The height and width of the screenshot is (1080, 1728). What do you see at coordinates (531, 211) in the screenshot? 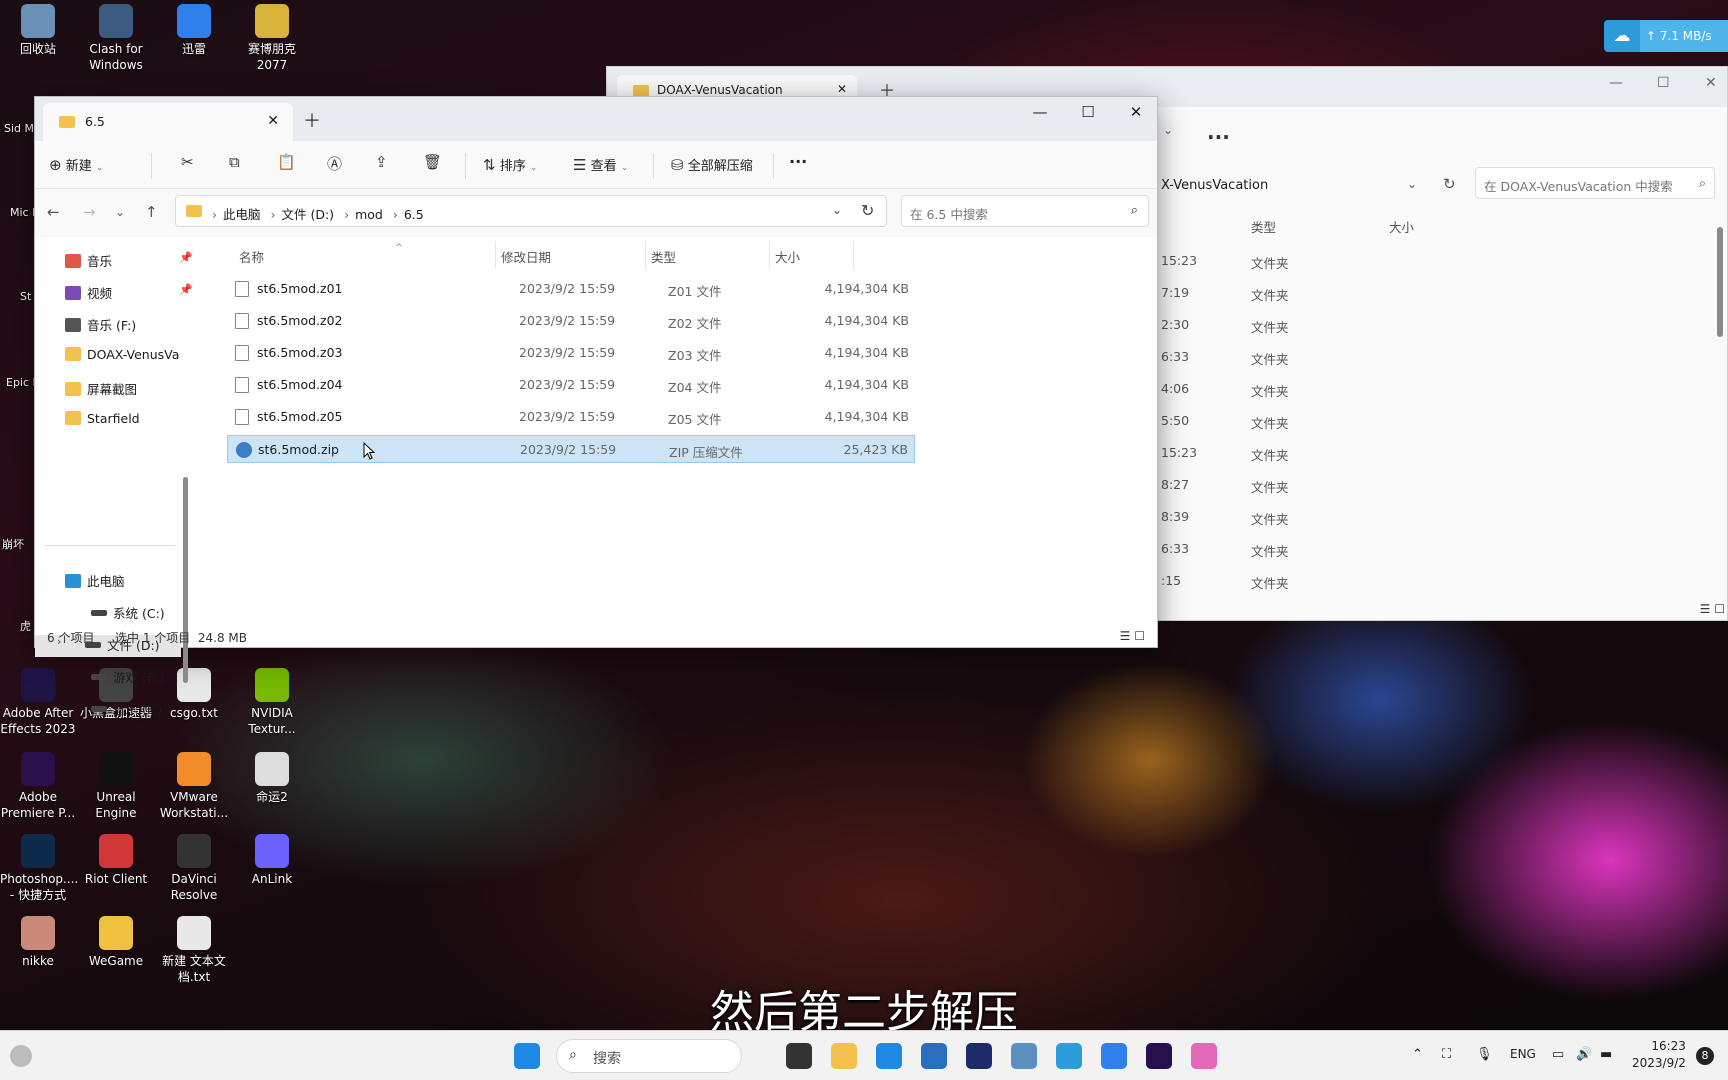
I see `address-bar: › 此电脑 › 文件 (D:) › mod › 6.5 ⌄ ↻` at bounding box center [531, 211].